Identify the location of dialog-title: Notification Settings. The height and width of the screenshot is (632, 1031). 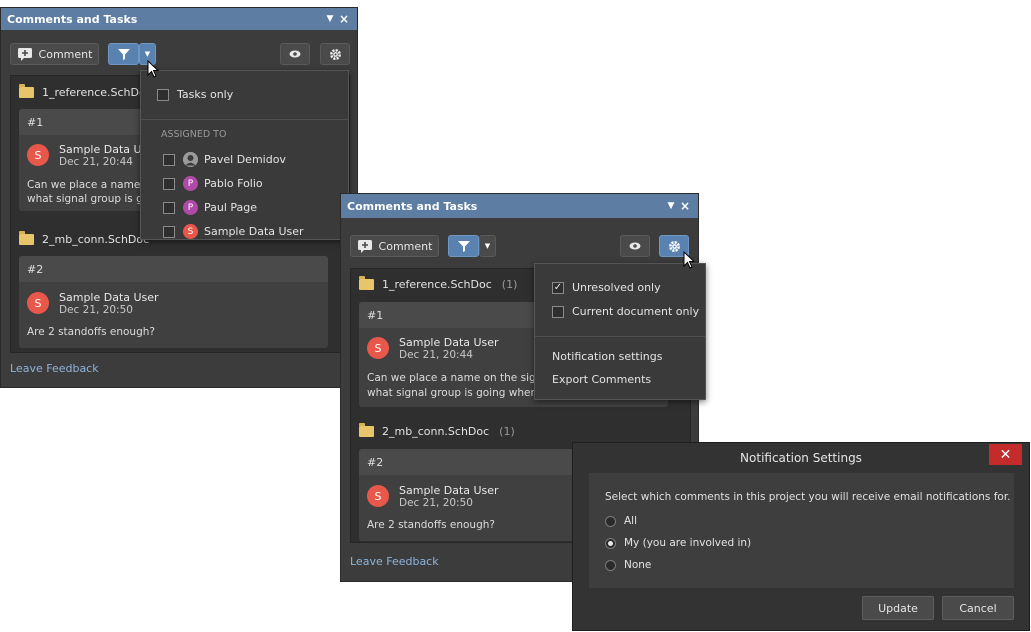
(801, 458).